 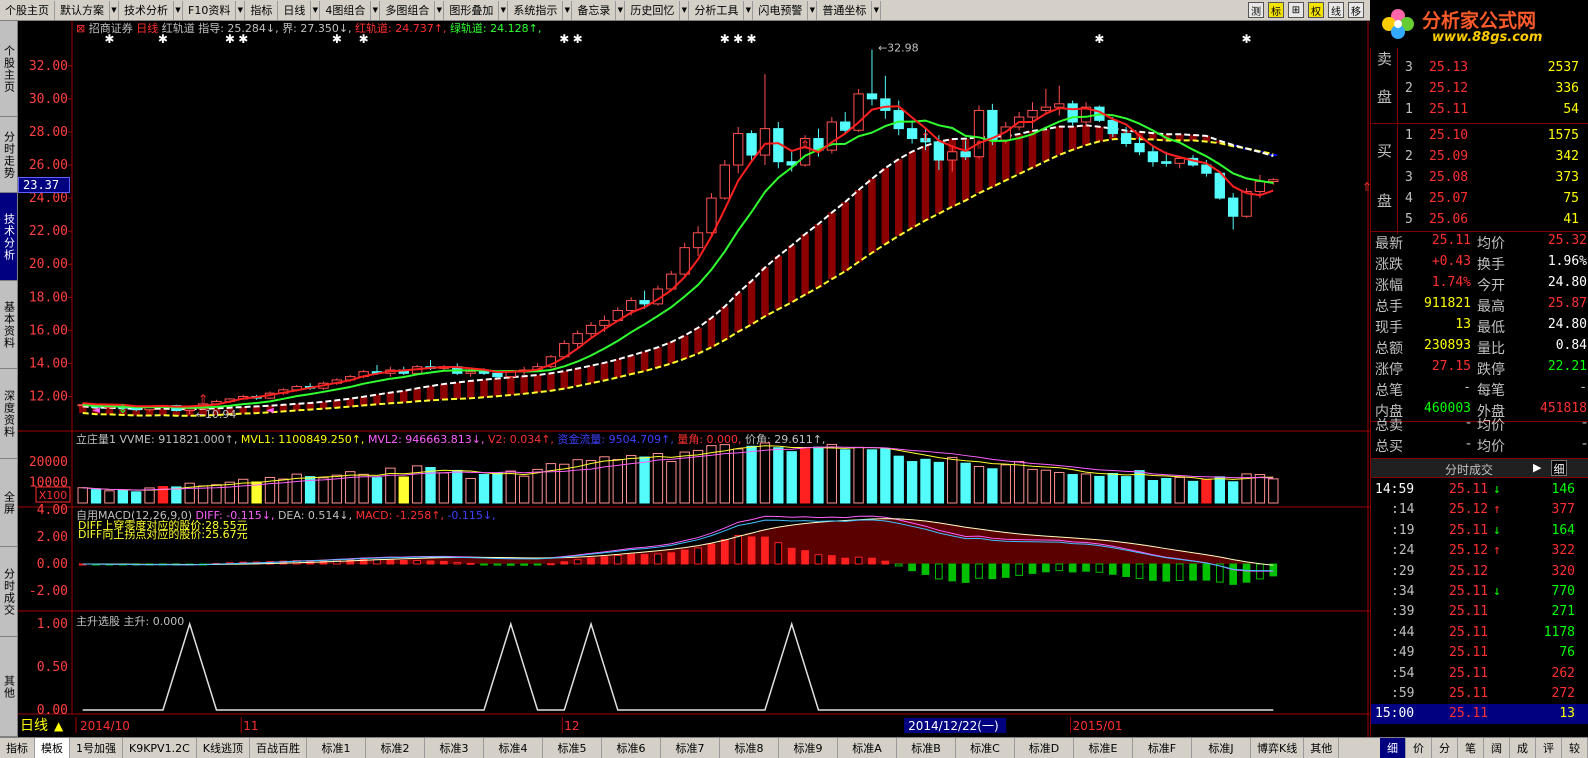 What do you see at coordinates (1479, 137) in the screenshot?
I see `orderbook-buy-row: 1 25.10 1575` at bounding box center [1479, 137].